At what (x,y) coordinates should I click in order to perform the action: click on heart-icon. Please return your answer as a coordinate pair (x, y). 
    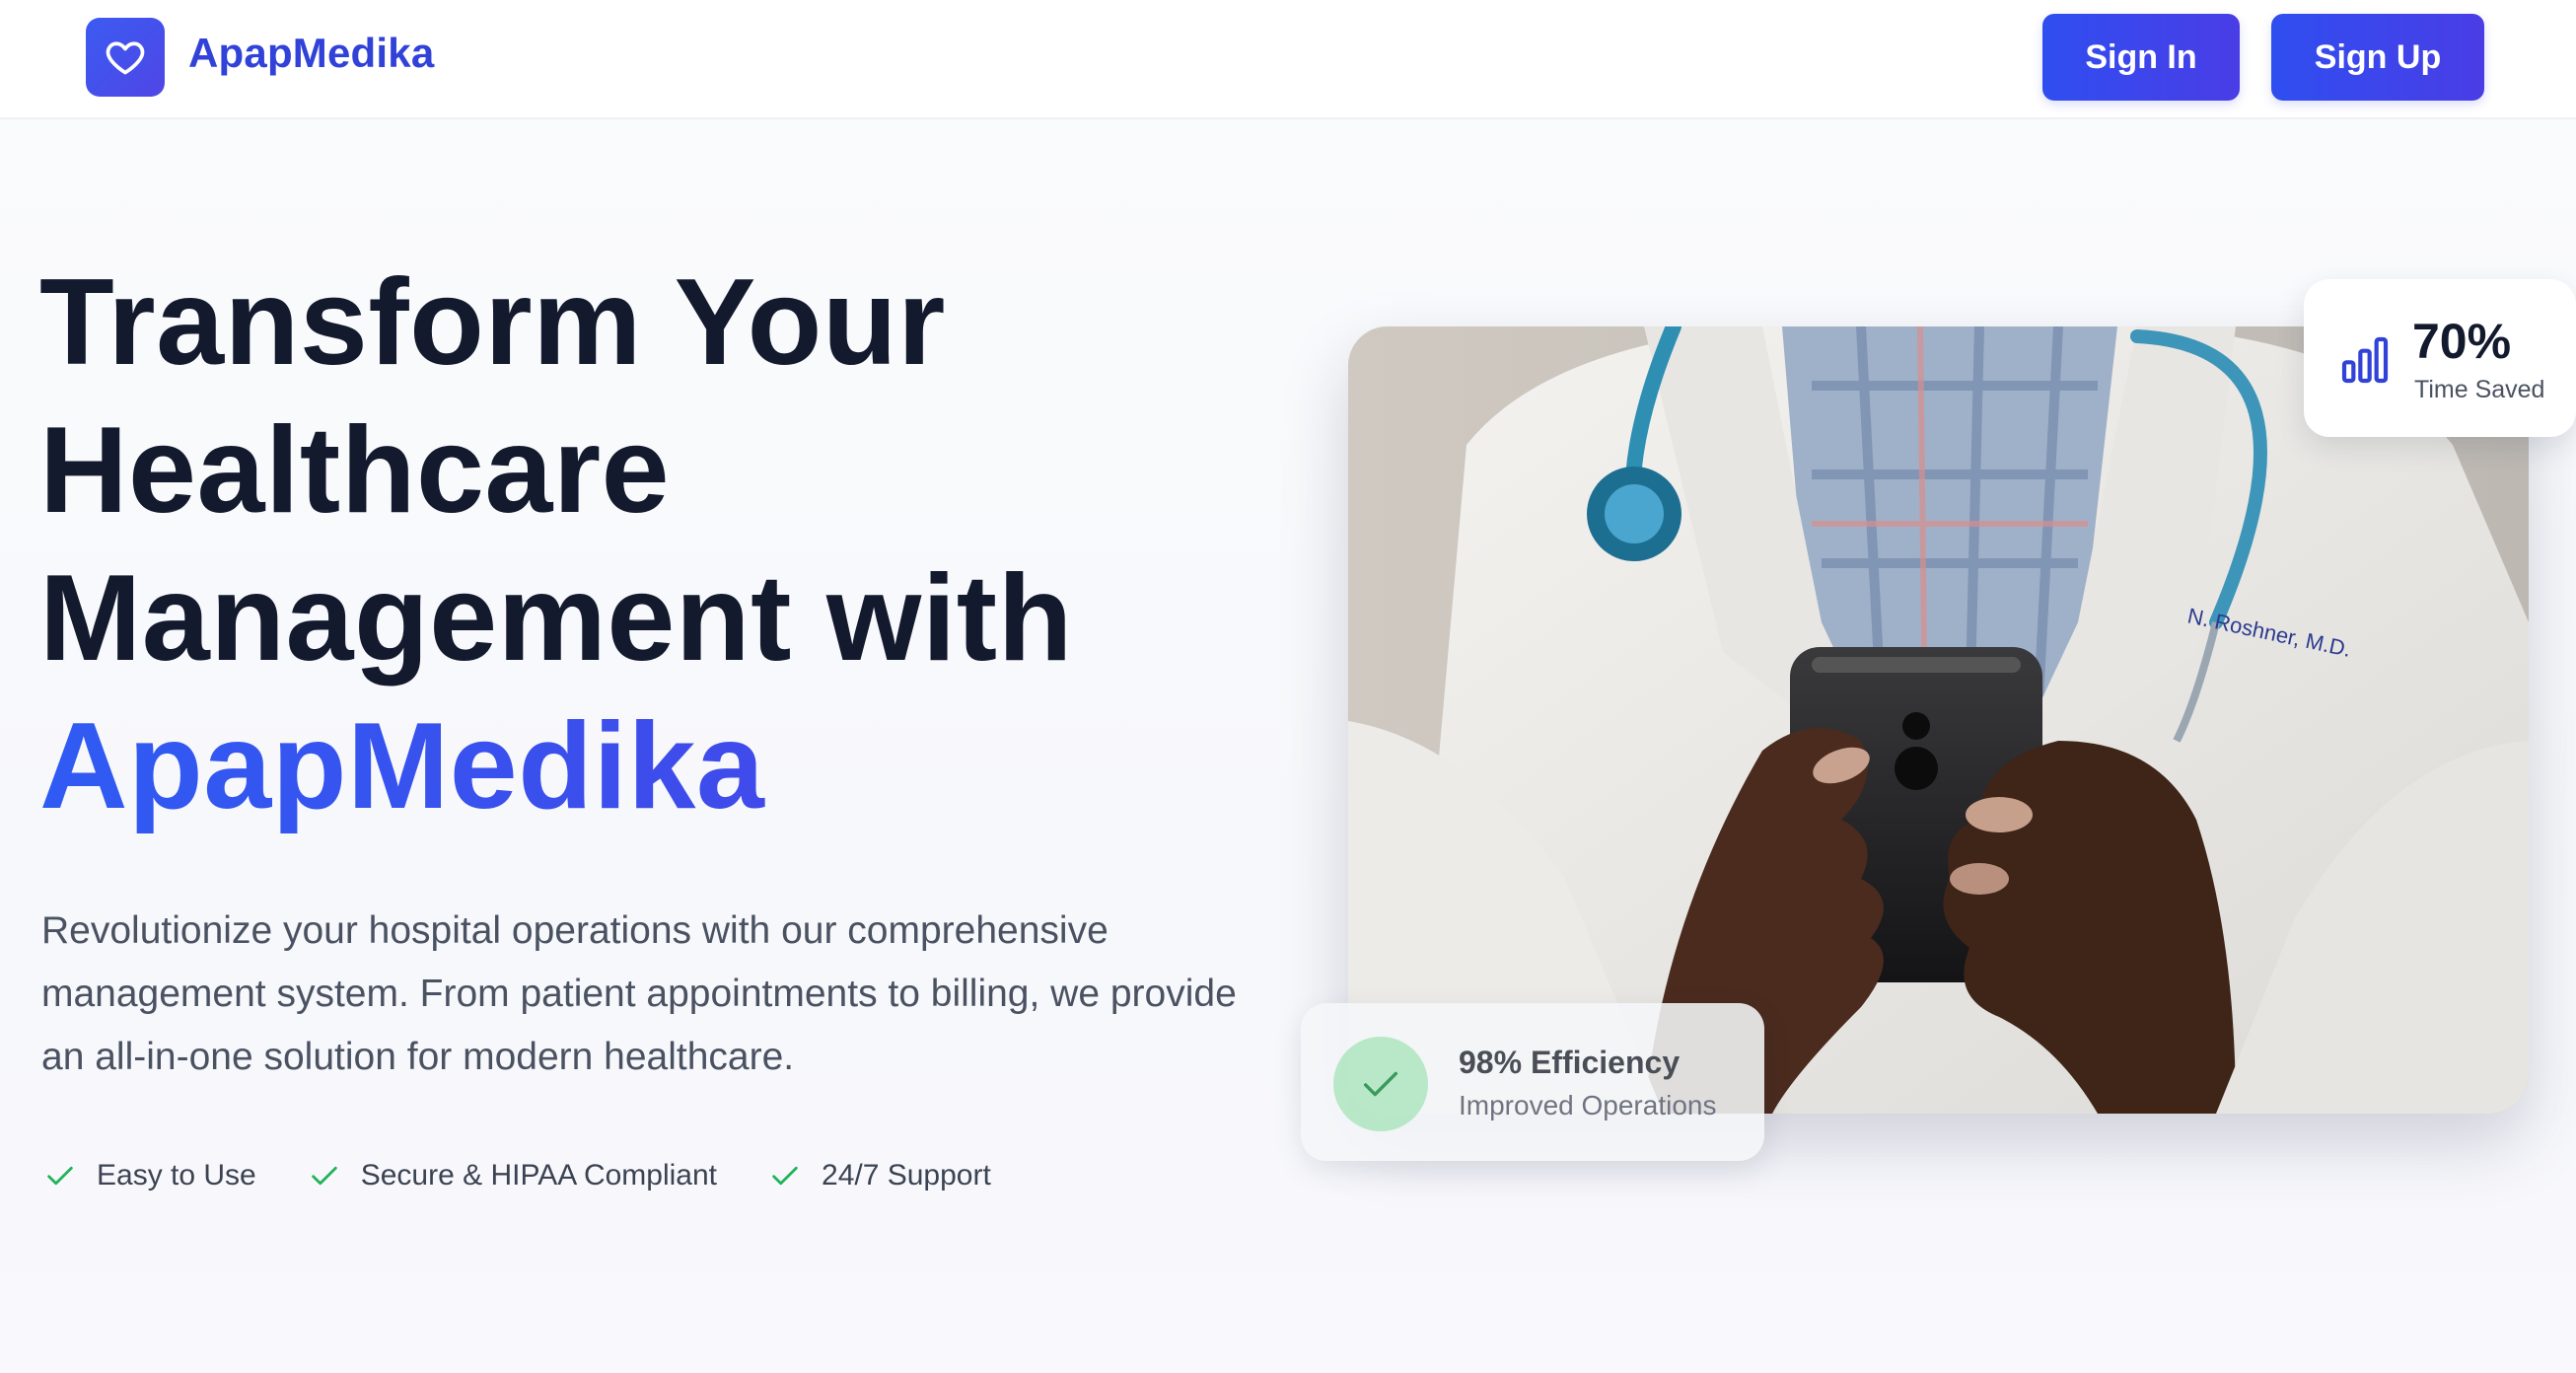
    Looking at the image, I should click on (126, 58).